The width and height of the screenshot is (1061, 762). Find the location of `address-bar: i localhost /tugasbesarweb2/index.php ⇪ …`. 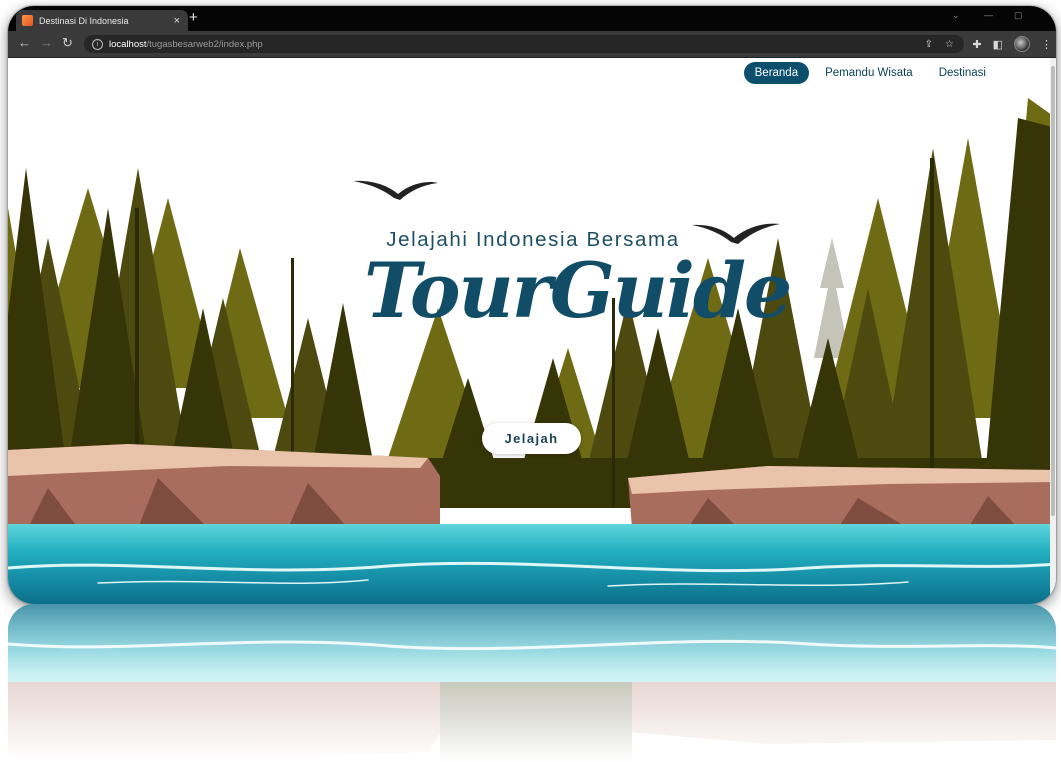

address-bar: i localhost /tugasbesarweb2/index.php ⇪ … is located at coordinates (524, 44).